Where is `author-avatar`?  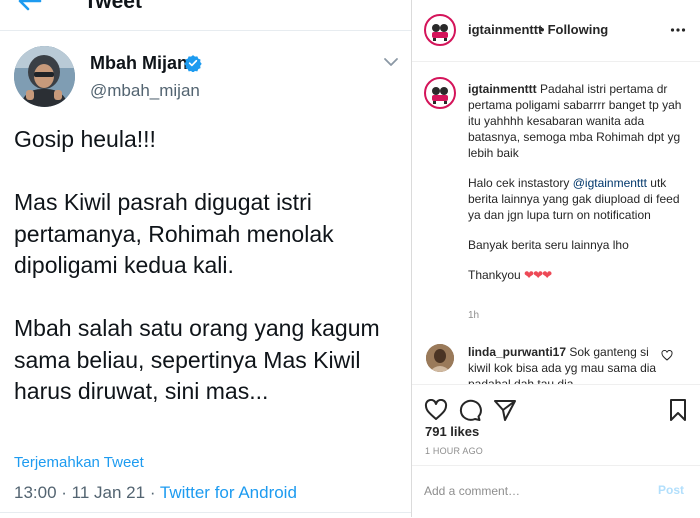 author-avatar is located at coordinates (44, 76).